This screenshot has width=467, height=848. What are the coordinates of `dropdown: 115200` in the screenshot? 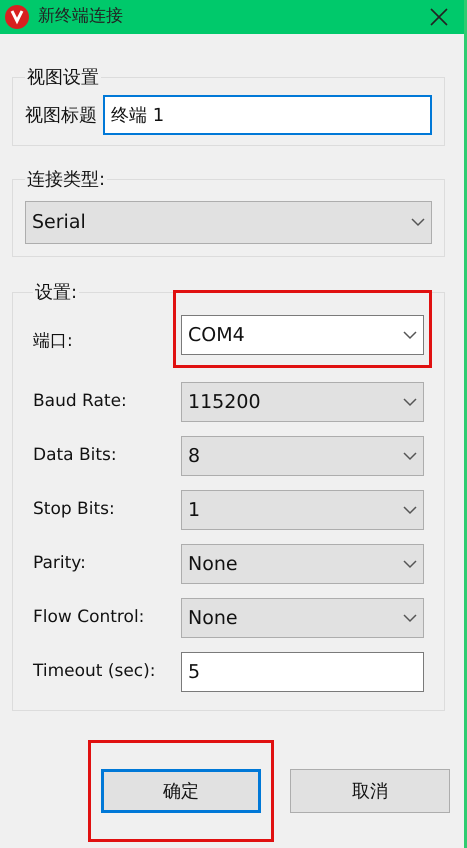 It's located at (302, 402).